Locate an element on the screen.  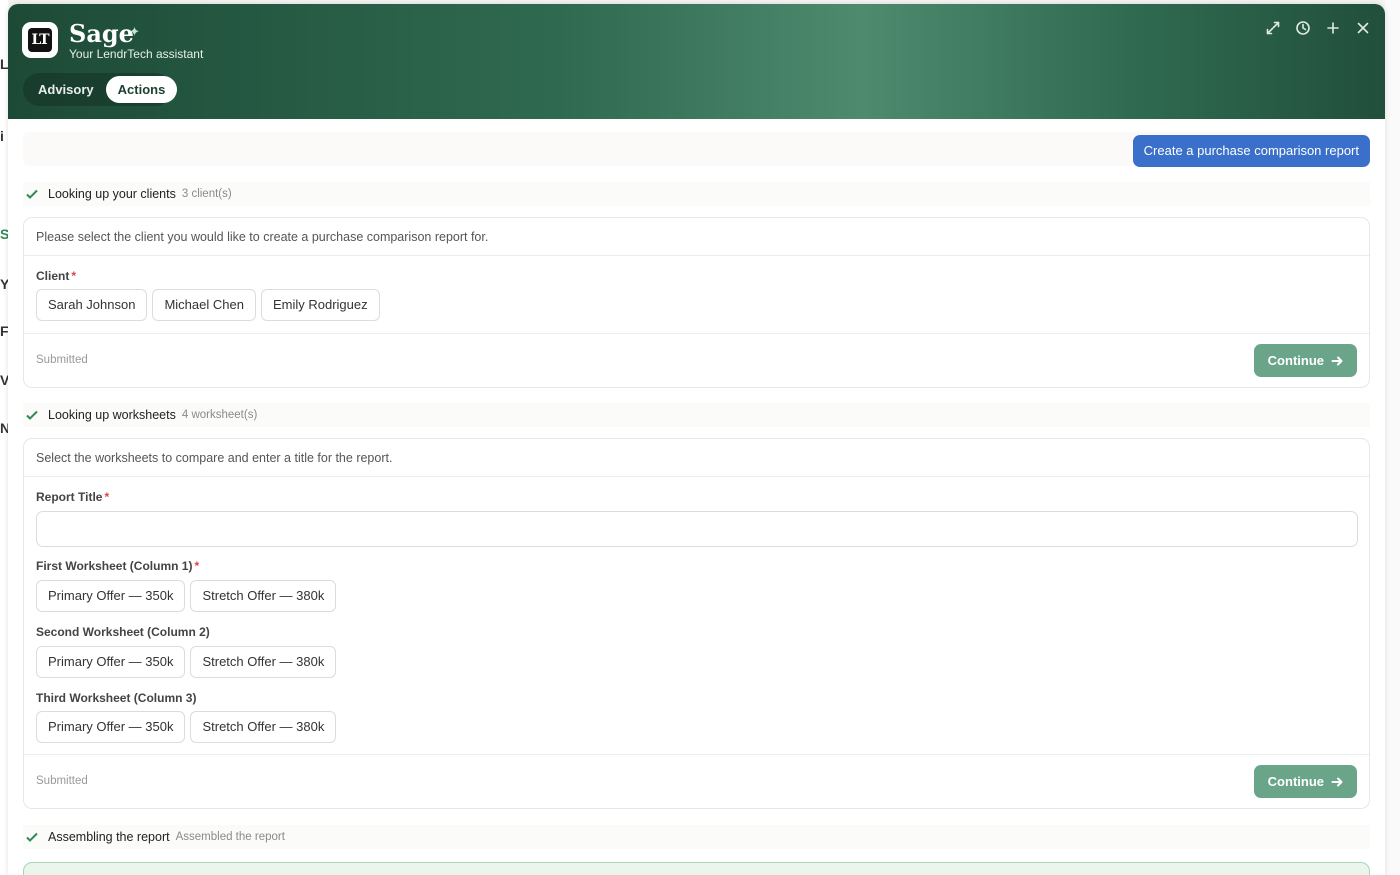
client-option: Michael Chen is located at coordinates (204, 305).